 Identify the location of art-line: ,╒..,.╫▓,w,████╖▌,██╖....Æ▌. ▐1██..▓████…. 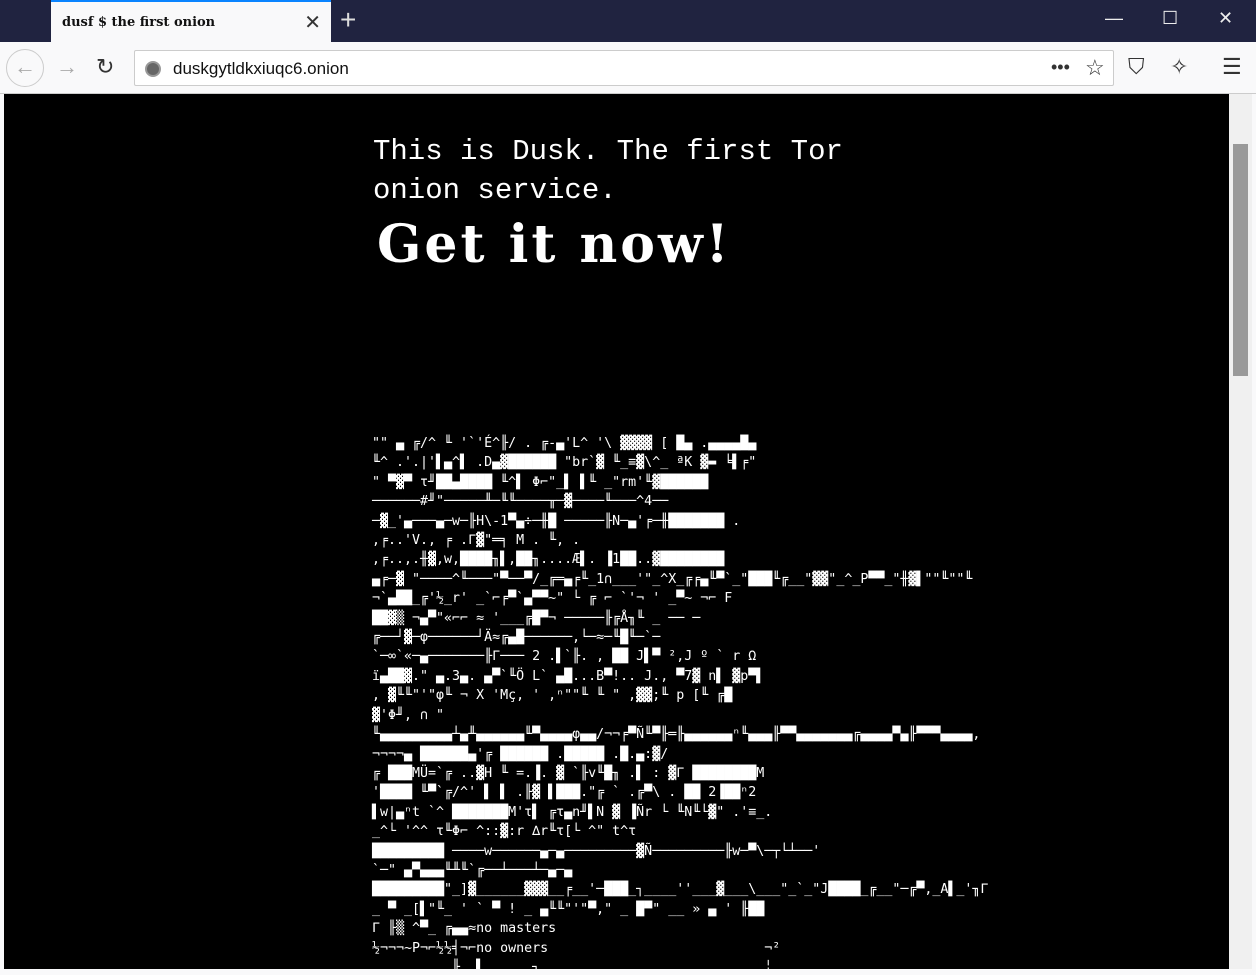
(548, 560).